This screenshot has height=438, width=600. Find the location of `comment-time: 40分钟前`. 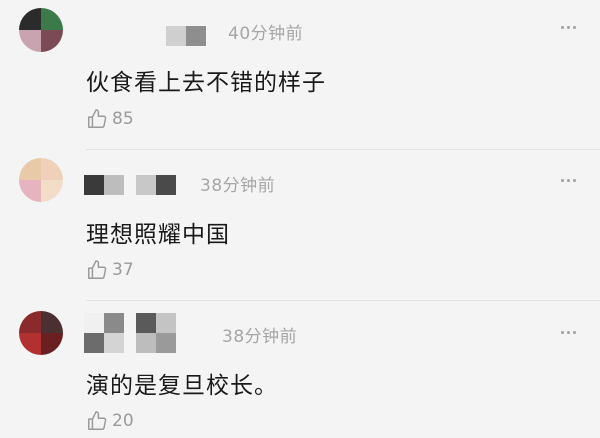

comment-time: 40分钟前 is located at coordinates (266, 34).